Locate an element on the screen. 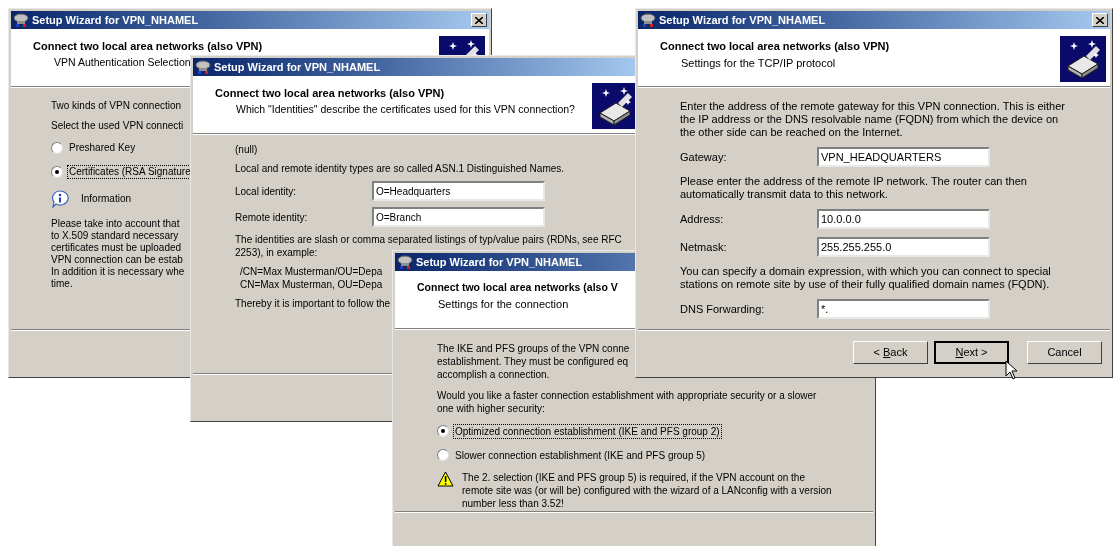 The height and width of the screenshot is (546, 1116). text-line: establishment. They must be configured eq is located at coordinates (533, 361).